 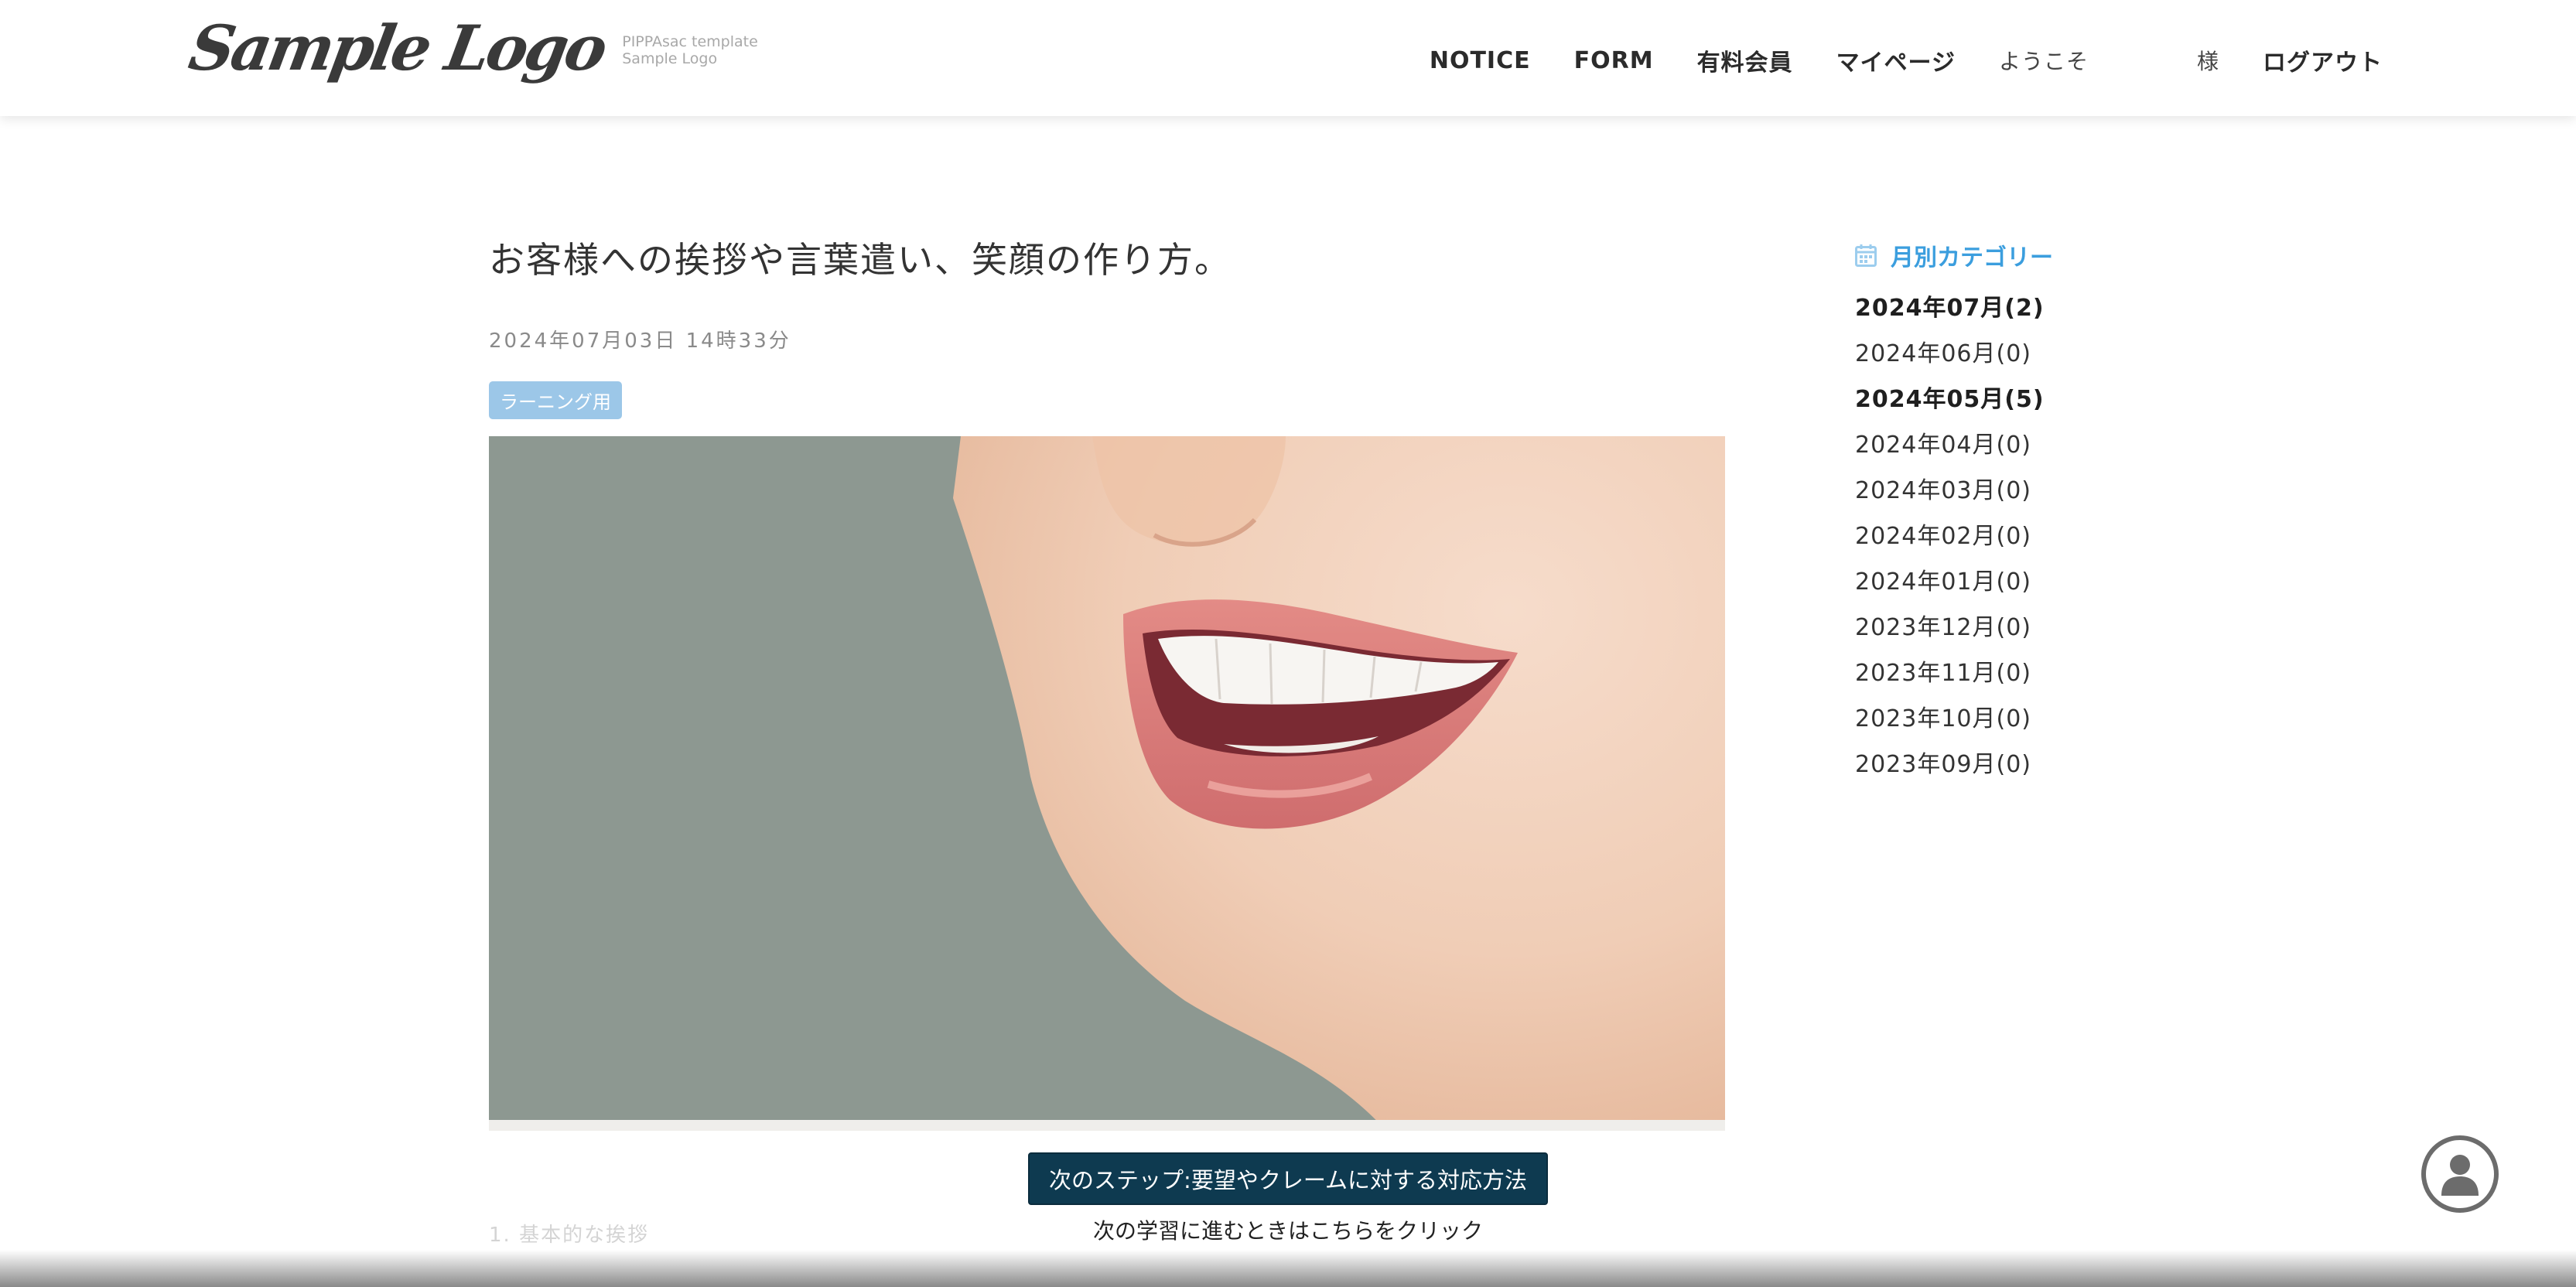 What do you see at coordinates (2009, 679) in the screenshot?
I see `archive-item: 2023年11月(0)` at bounding box center [2009, 679].